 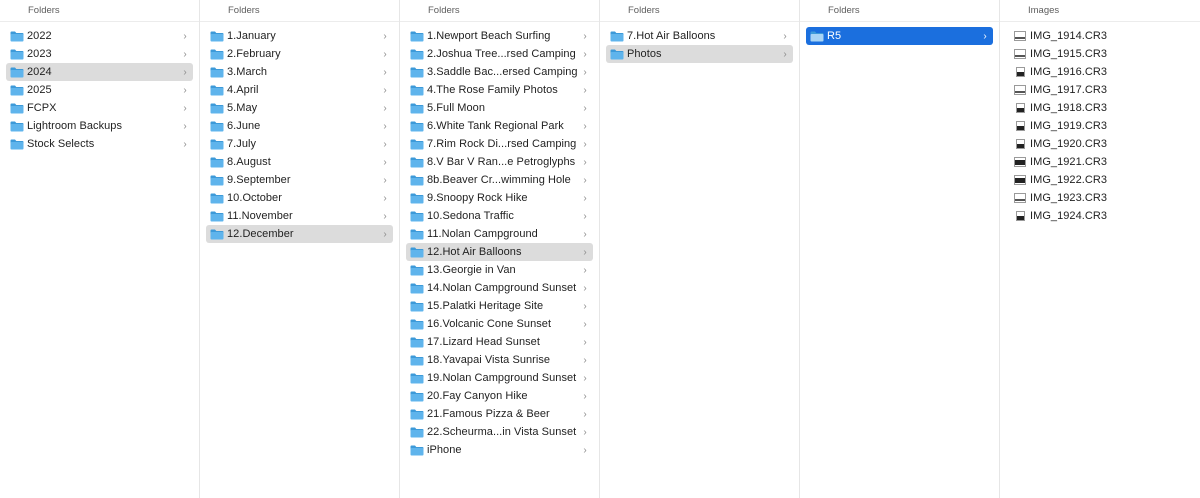 I want to click on folder-row: 12.Hot Air Balloons ›, so click(x=499, y=252).